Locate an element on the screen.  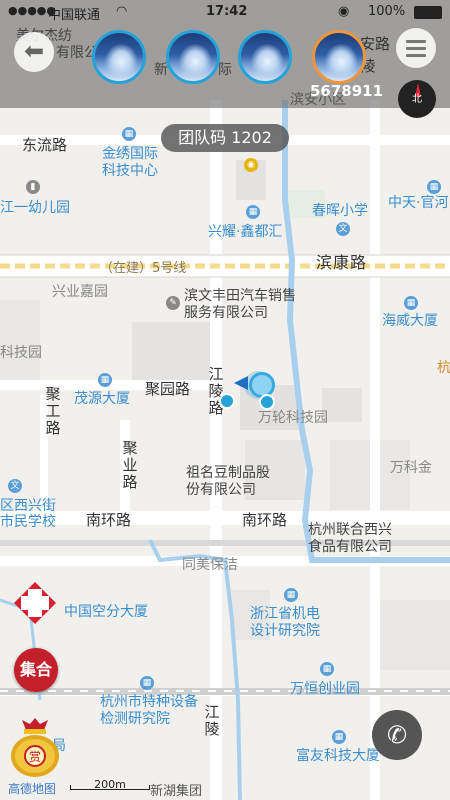
poi-xingyao: 兴耀·鑫都汇 is located at coordinates (245, 232).